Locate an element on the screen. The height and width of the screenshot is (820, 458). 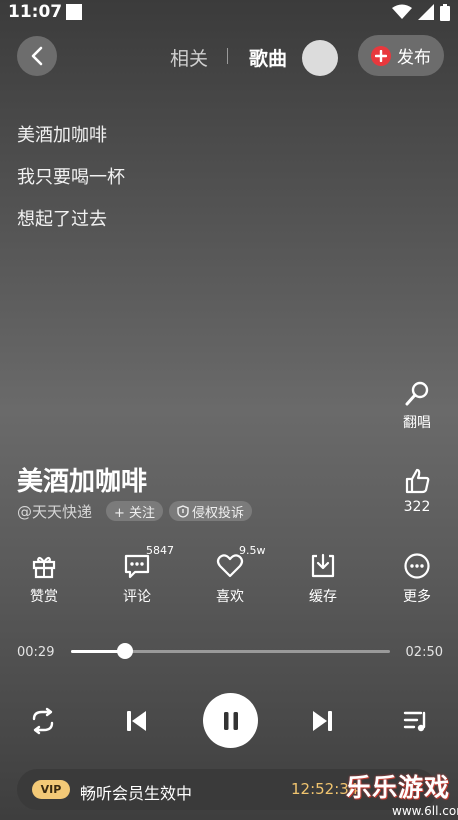
download-button: 缓存 is located at coordinates (323, 579).